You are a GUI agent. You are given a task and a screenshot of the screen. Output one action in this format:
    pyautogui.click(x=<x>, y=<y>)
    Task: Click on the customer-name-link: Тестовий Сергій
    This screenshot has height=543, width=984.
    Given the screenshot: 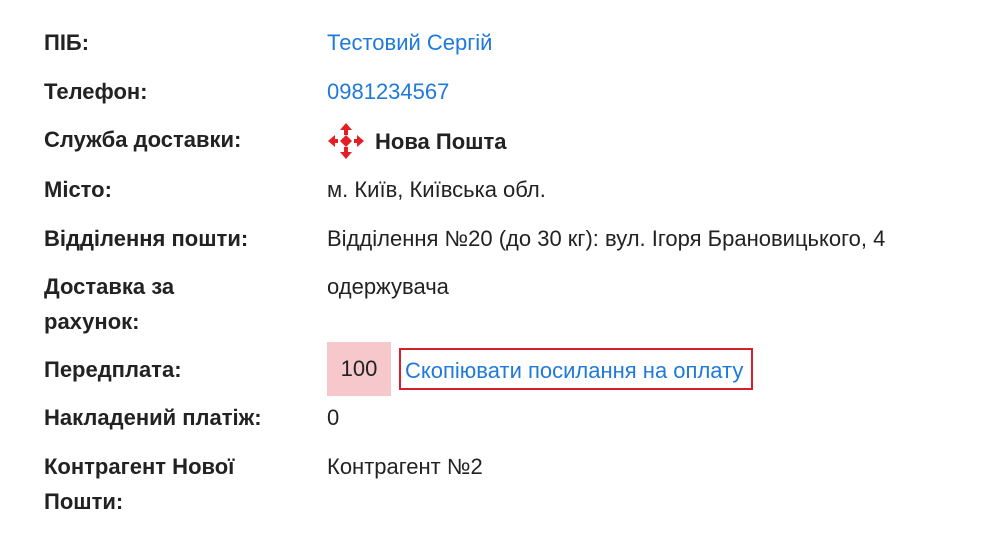 What is the action you would take?
    pyautogui.click(x=409, y=42)
    